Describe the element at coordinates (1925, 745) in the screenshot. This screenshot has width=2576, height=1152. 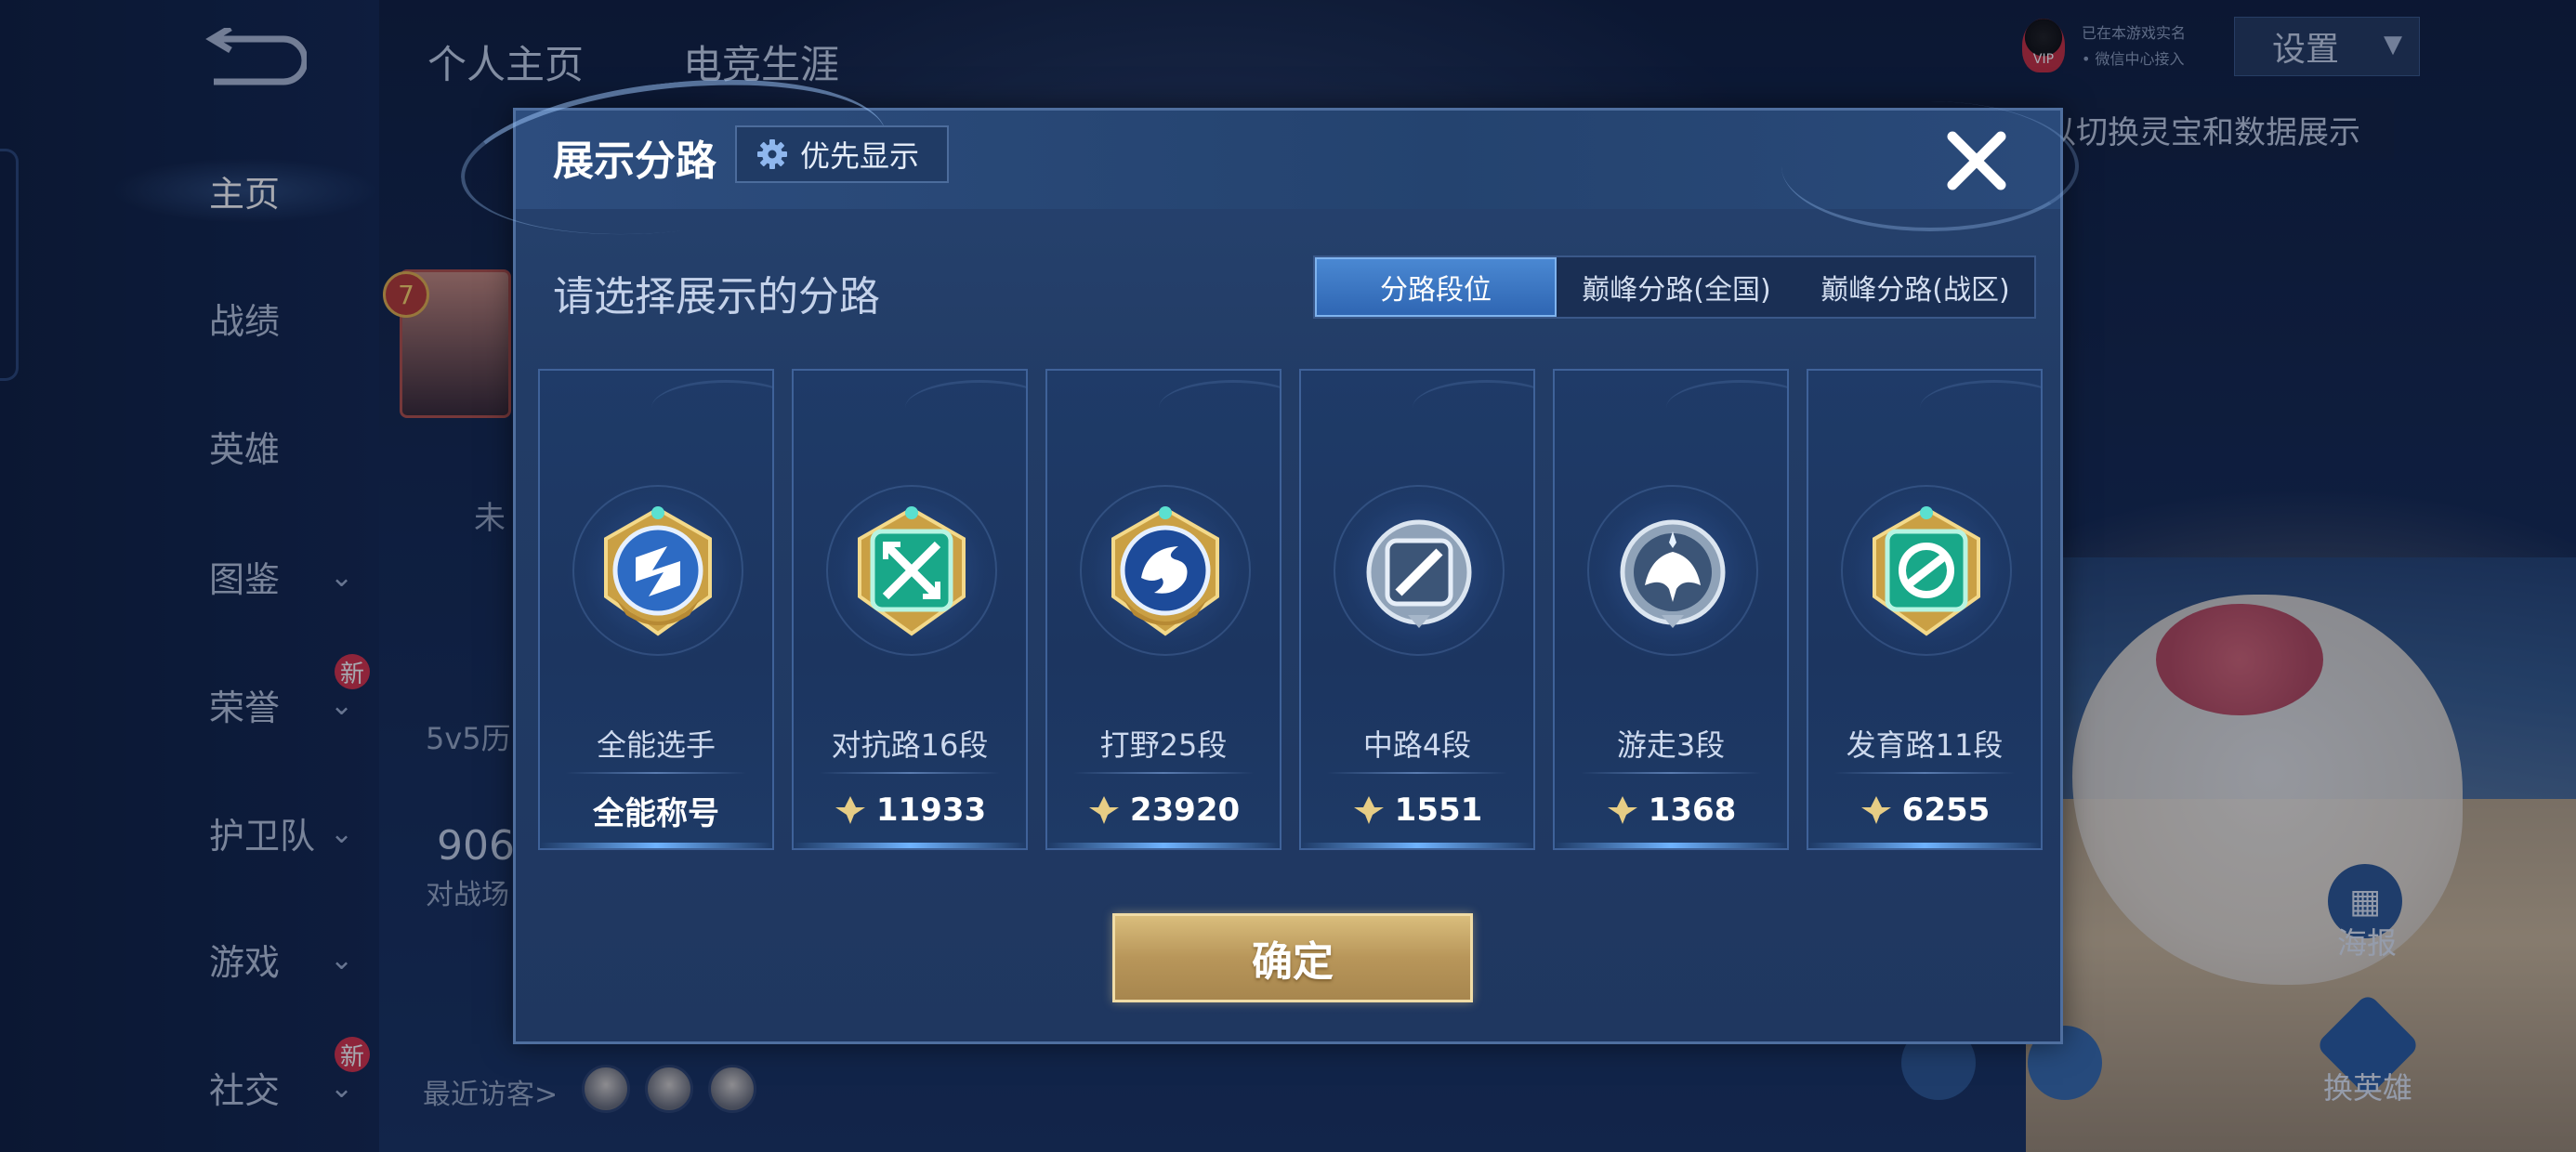
I see `lane-name: 发育路11段` at that location.